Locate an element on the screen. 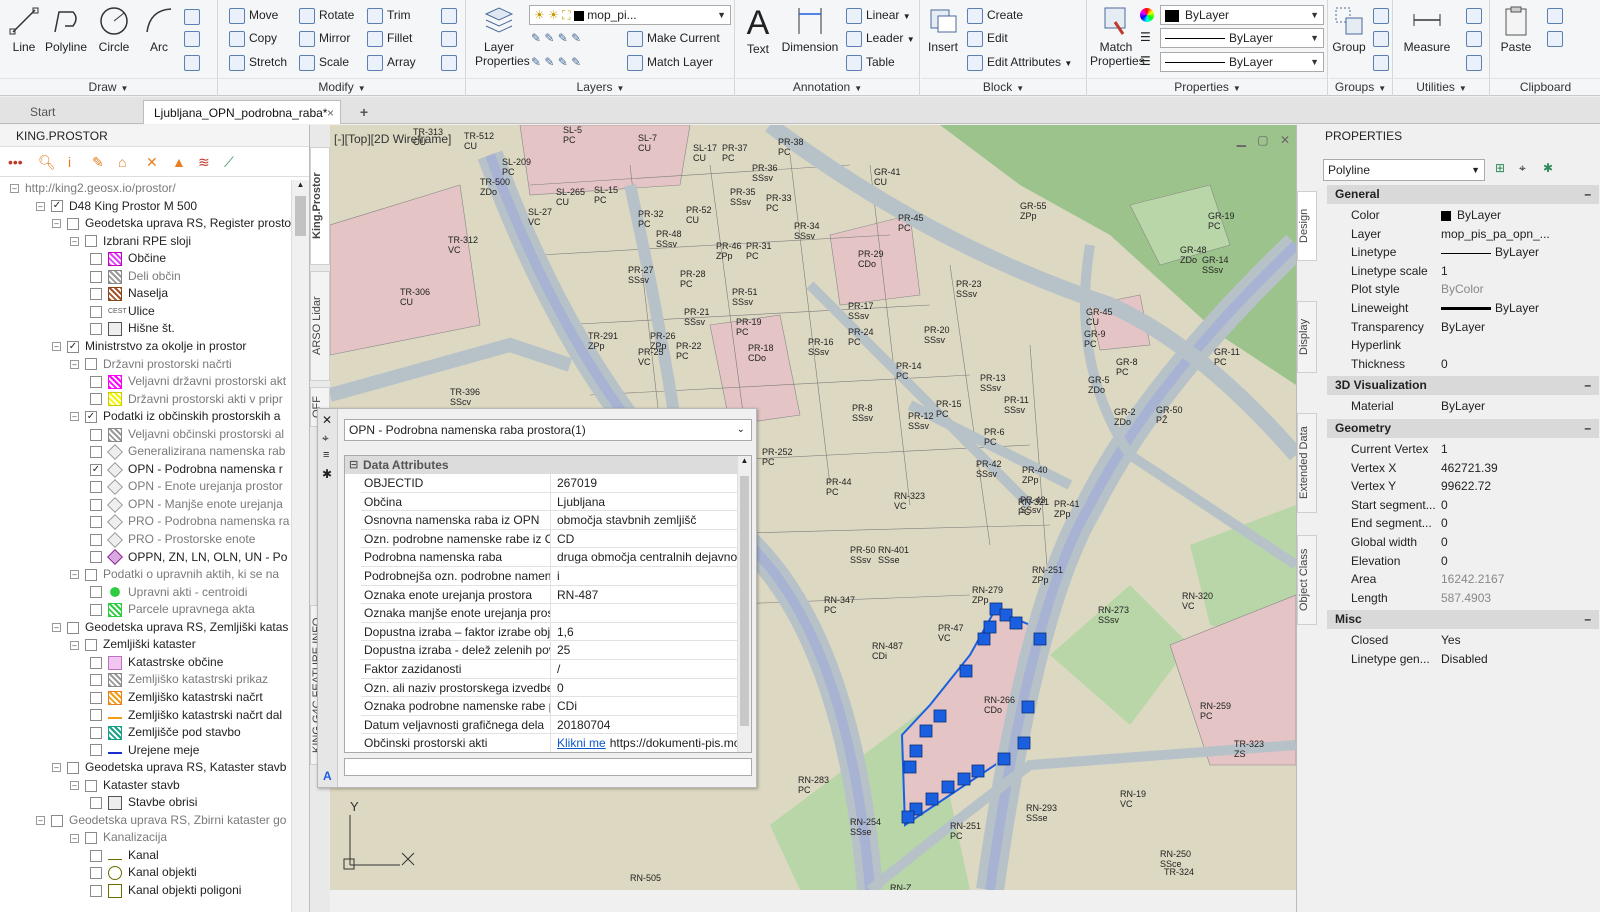 This screenshot has width=1600, height=912. collapse-icon: – is located at coordinates (1587, 385).